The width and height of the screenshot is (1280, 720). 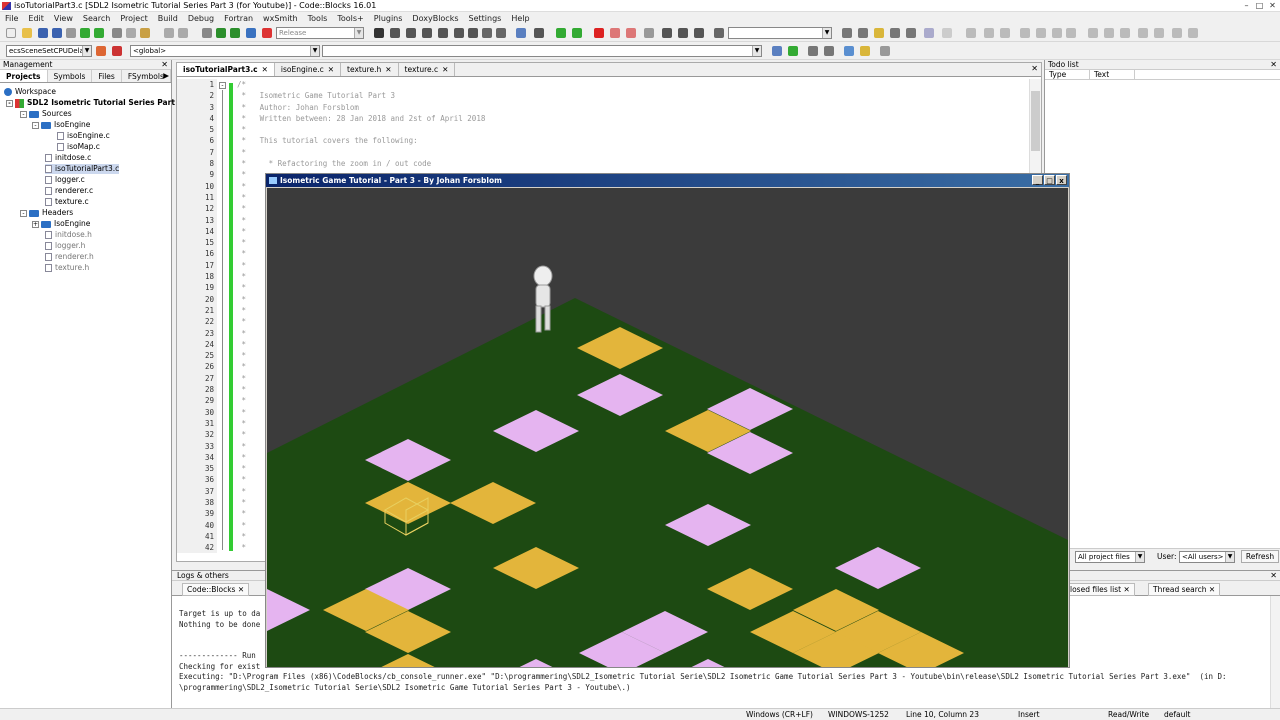 What do you see at coordinates (68, 235) in the screenshot?
I see `tree-node-initdose-h: initdose.h` at bounding box center [68, 235].